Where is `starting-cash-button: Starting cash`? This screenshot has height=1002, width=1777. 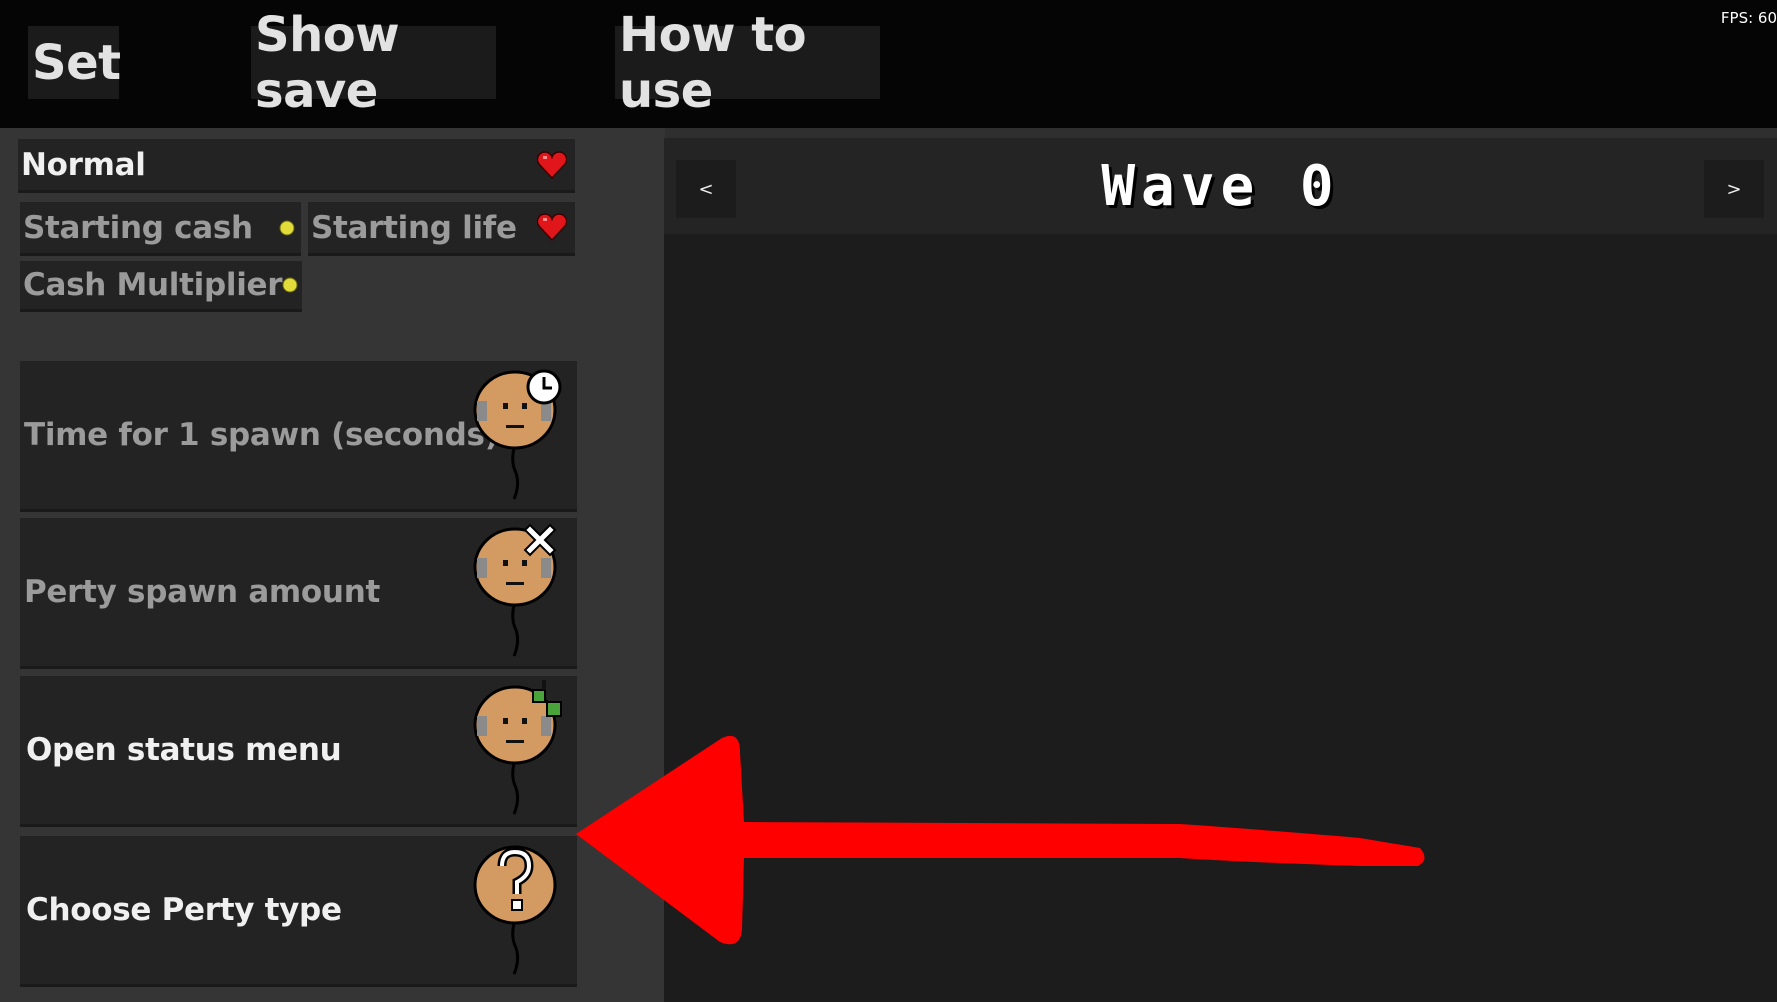 starting-cash-button: Starting cash is located at coordinates (160, 227).